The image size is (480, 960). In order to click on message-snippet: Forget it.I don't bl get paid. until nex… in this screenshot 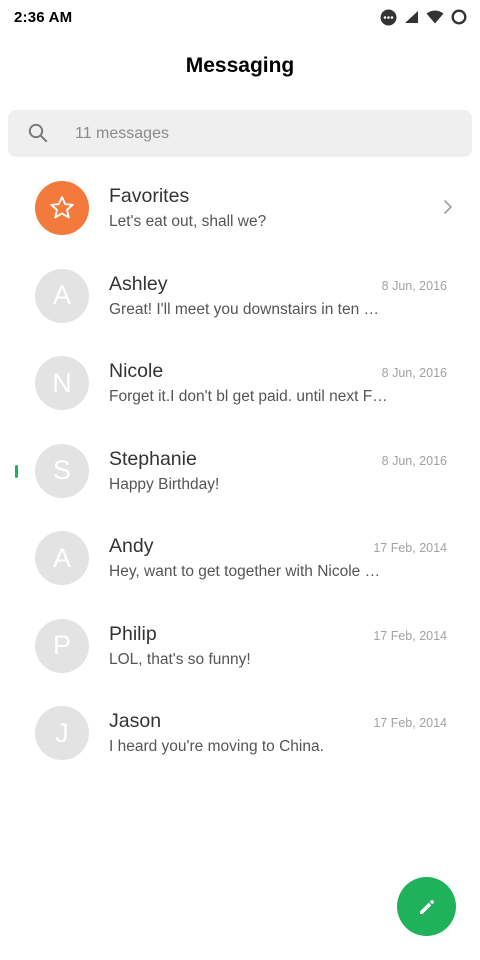, I will do `click(248, 396)`.